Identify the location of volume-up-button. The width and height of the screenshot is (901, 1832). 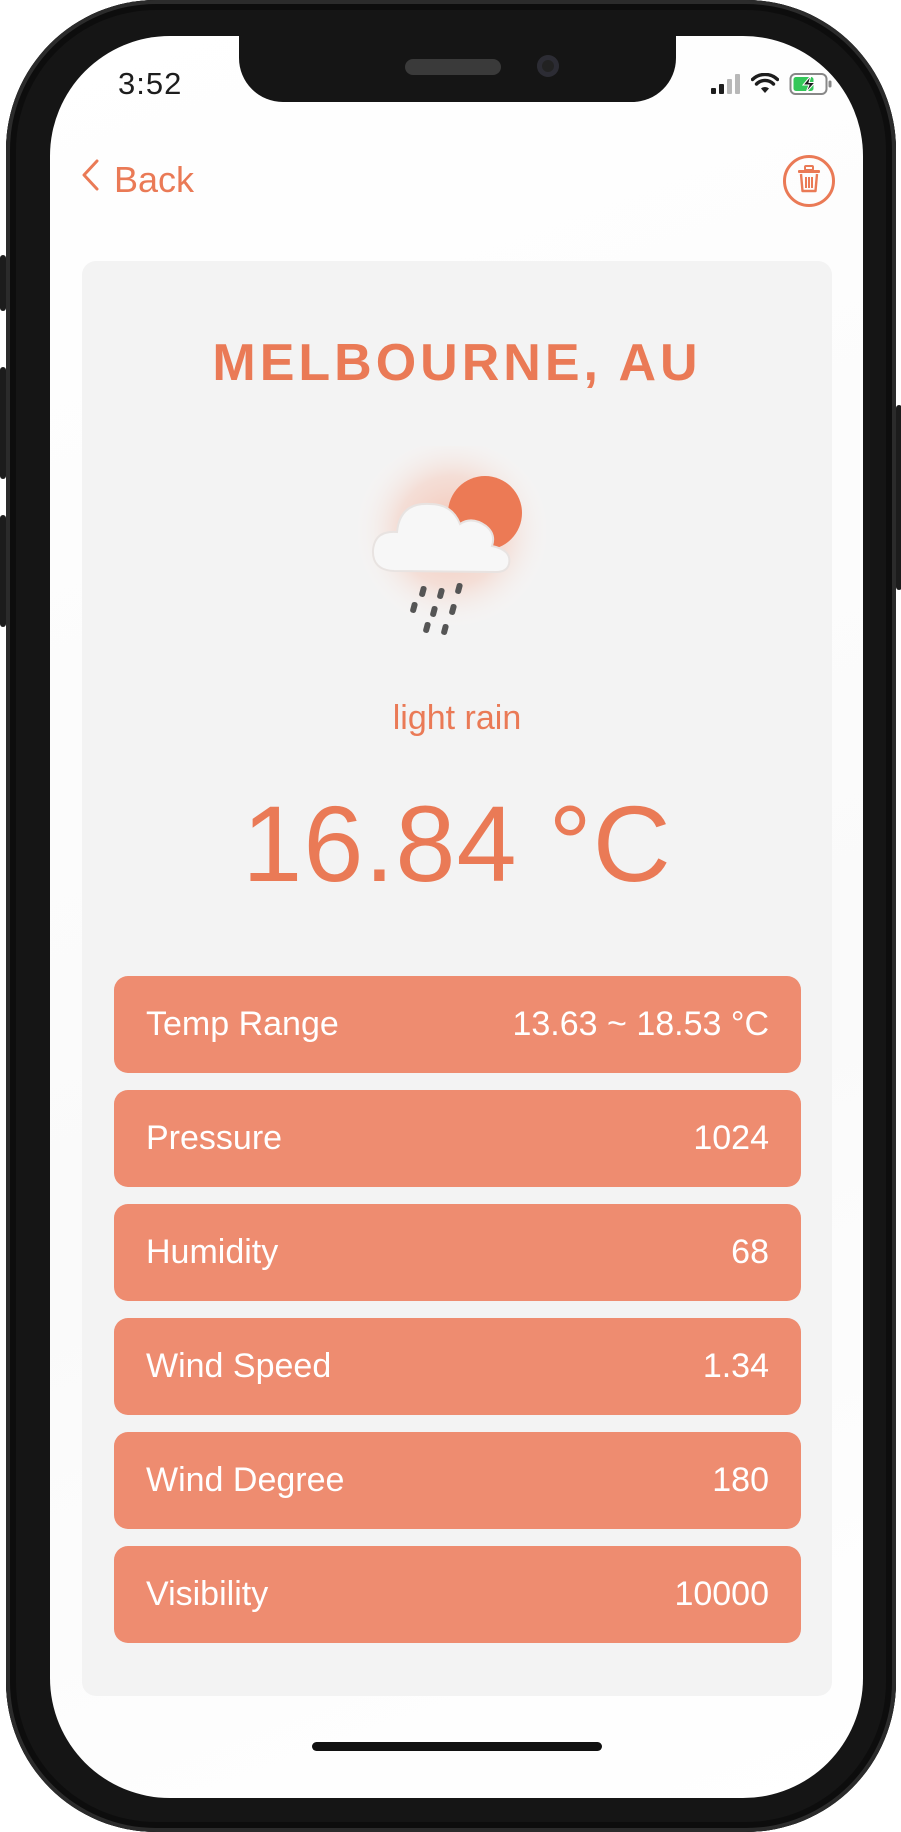
(3, 423).